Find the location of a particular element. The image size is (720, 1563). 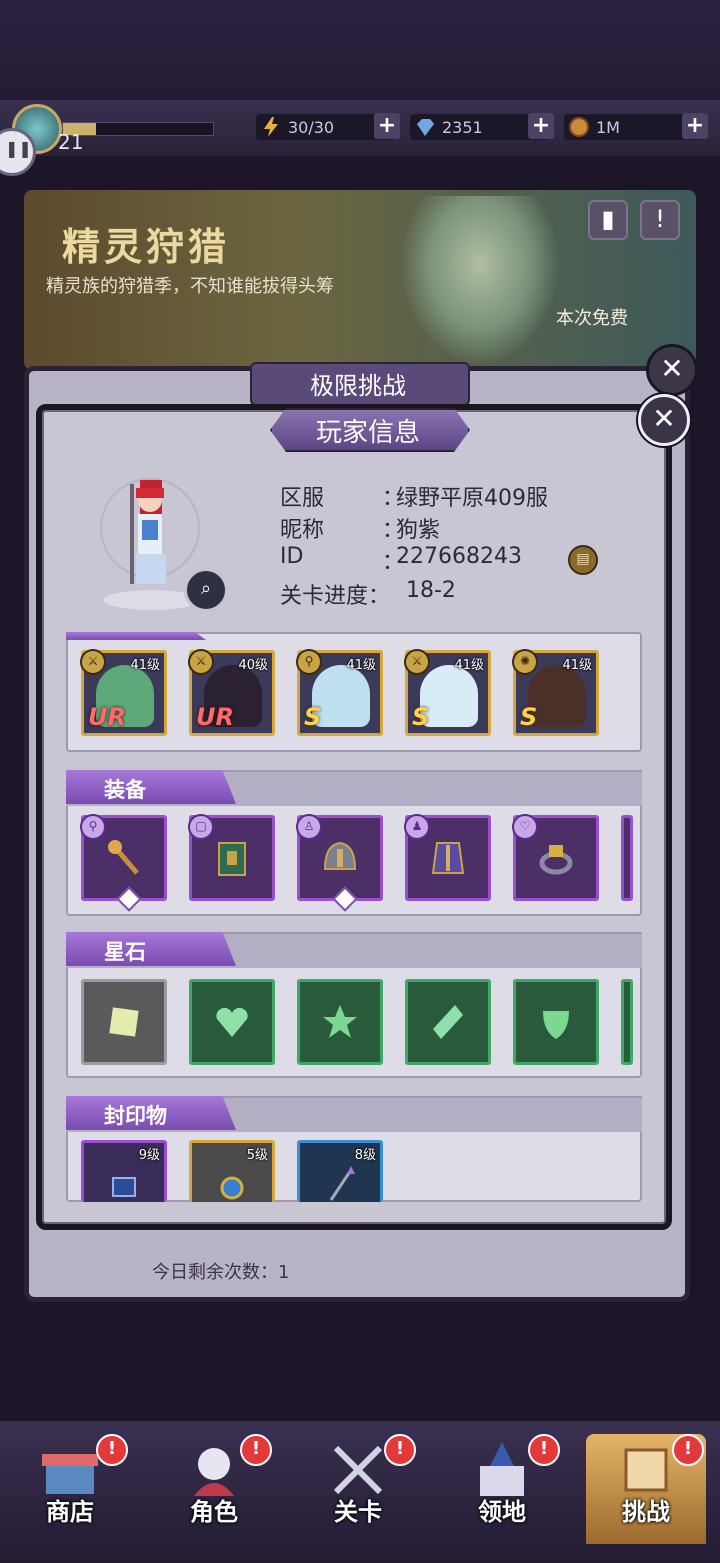

armor-slot-icon: ♟ is located at coordinates (417, 827).